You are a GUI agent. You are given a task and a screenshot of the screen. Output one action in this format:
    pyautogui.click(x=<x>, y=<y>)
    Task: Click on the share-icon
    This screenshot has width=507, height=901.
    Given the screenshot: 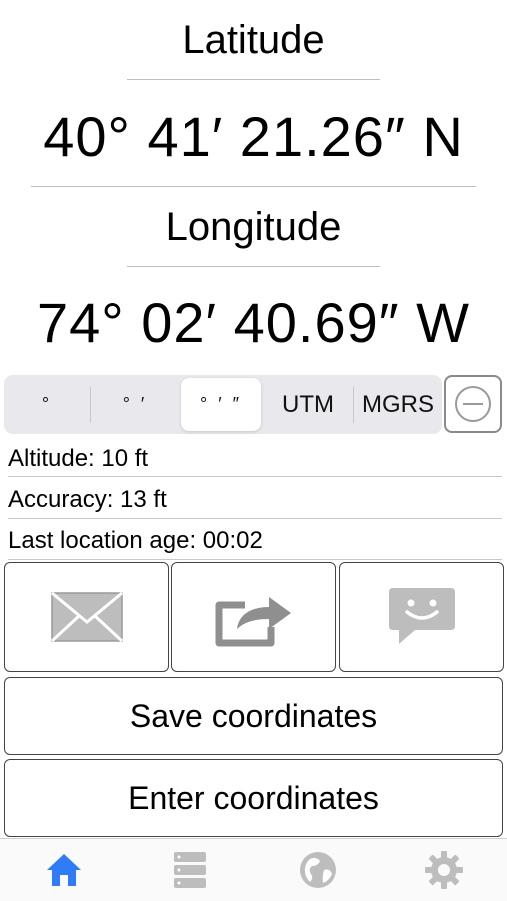 What is the action you would take?
    pyautogui.click(x=253, y=622)
    